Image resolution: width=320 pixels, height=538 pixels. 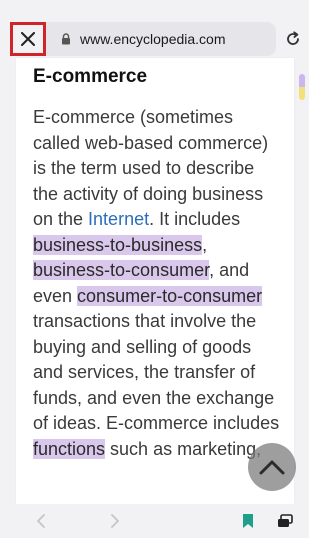 I want to click on article-text: the activity of doing business, so click(x=148, y=193).